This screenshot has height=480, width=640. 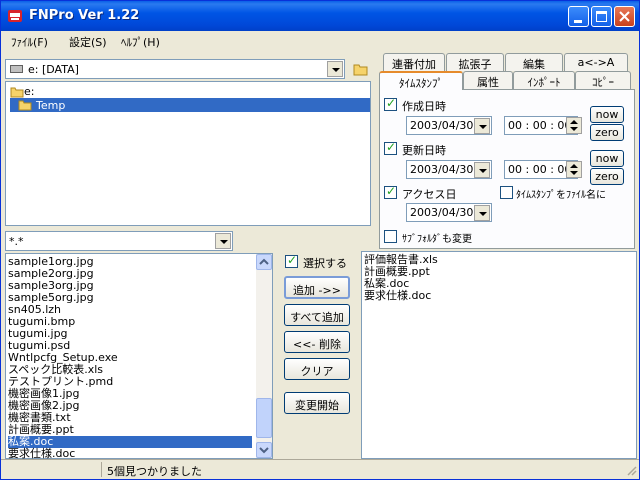 What do you see at coordinates (15, 16) in the screenshot?
I see `app-icon` at bounding box center [15, 16].